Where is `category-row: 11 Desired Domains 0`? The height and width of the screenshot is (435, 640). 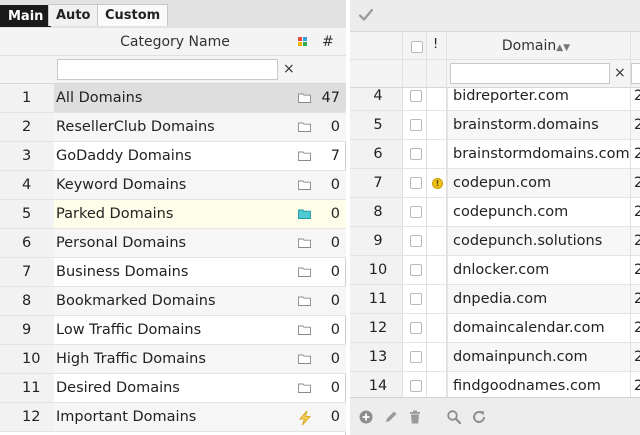
category-row: 11 Desired Domains 0 is located at coordinates (173, 388).